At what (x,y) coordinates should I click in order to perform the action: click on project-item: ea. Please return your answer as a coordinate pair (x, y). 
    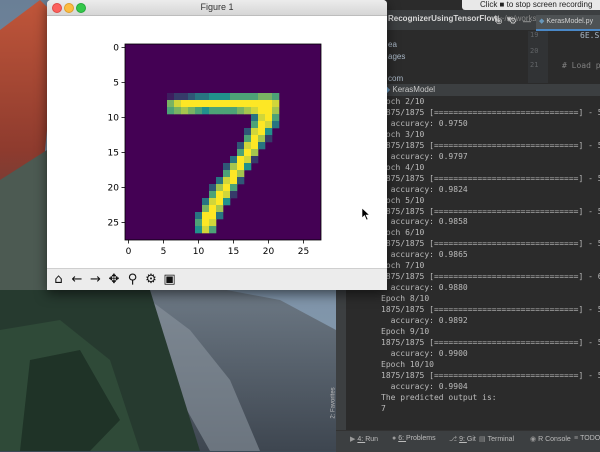
    Looking at the image, I should click on (392, 44).